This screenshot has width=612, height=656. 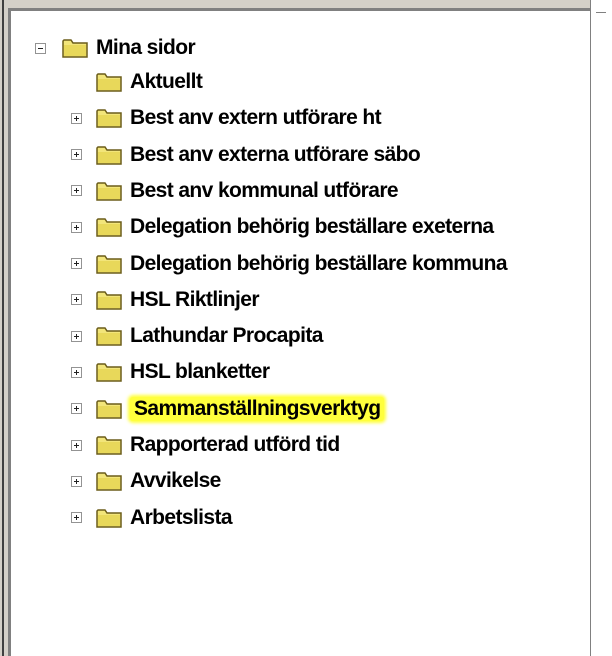 I want to click on tree-item: Sammanställningsverktyg, so click(x=228, y=409).